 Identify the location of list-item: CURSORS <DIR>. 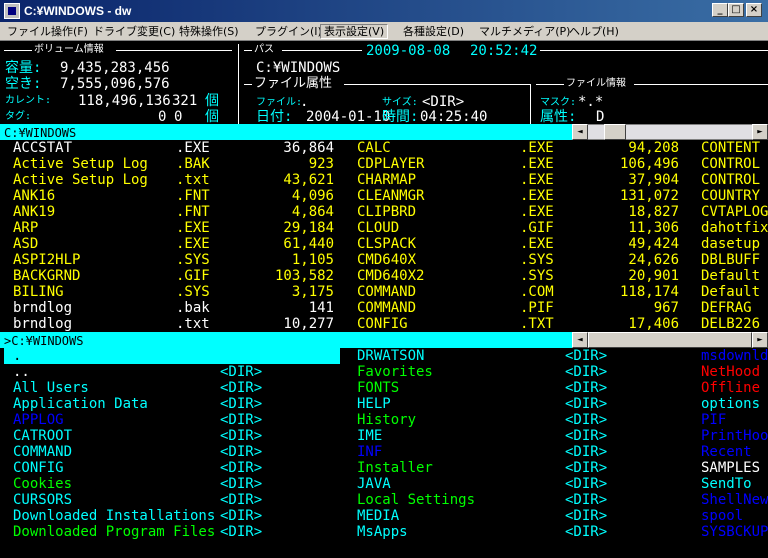
(170, 500).